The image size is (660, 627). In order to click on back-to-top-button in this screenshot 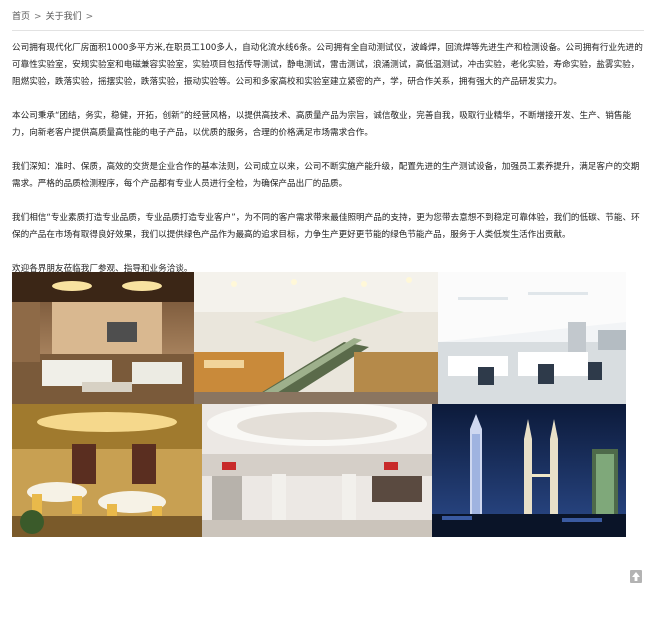, I will do `click(636, 576)`.